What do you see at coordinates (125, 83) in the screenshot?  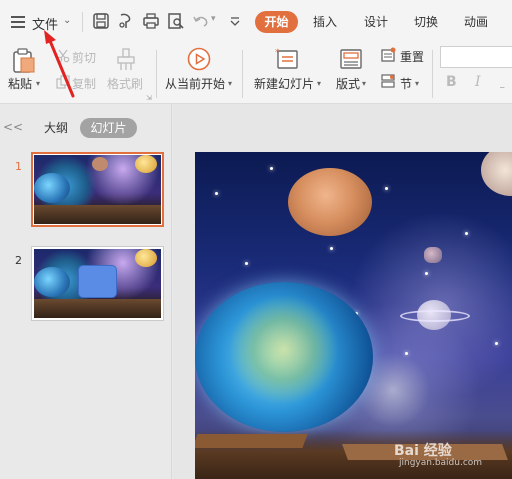 I see `format-painter-button: 格式刷` at bounding box center [125, 83].